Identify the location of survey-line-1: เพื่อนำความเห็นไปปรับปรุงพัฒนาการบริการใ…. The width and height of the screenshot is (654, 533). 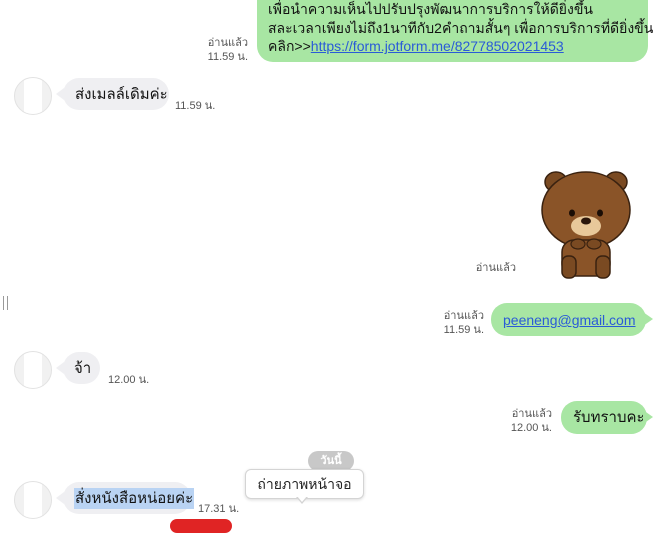
(430, 9).